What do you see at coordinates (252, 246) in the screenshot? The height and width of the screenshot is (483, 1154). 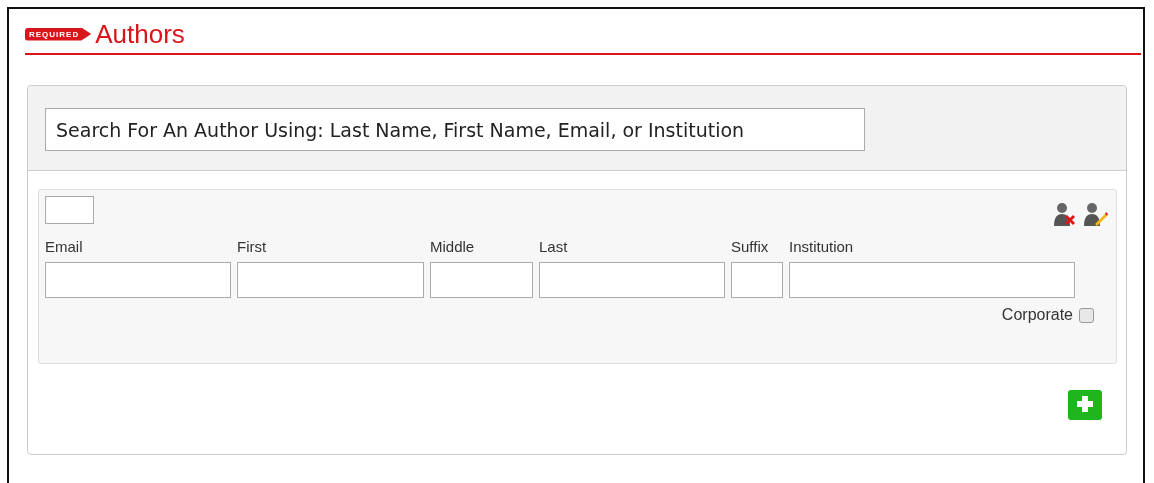 I see `field-label: First` at bounding box center [252, 246].